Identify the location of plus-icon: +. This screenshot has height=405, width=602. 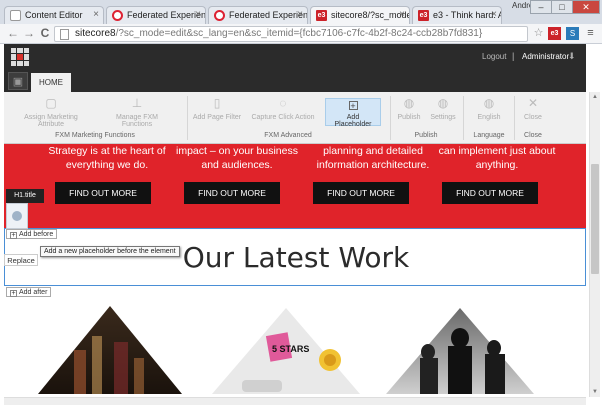
(13, 235).